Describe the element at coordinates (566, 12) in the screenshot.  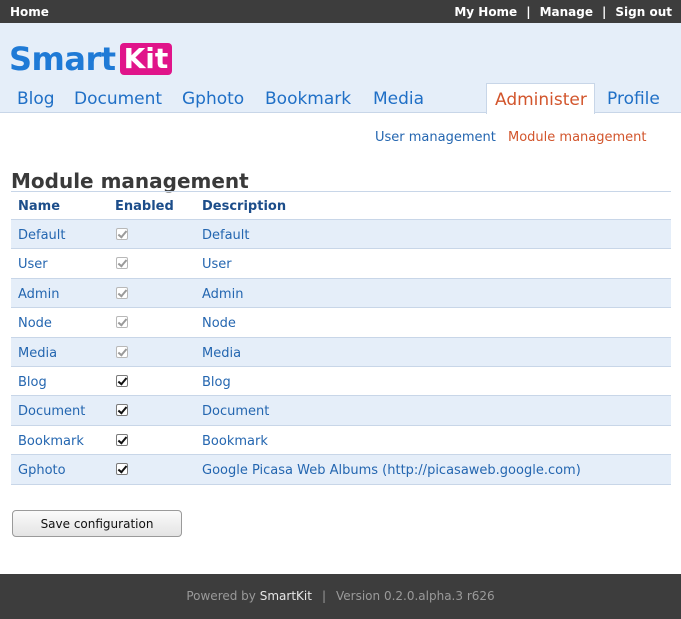
I see `manage-link: Manage` at that location.